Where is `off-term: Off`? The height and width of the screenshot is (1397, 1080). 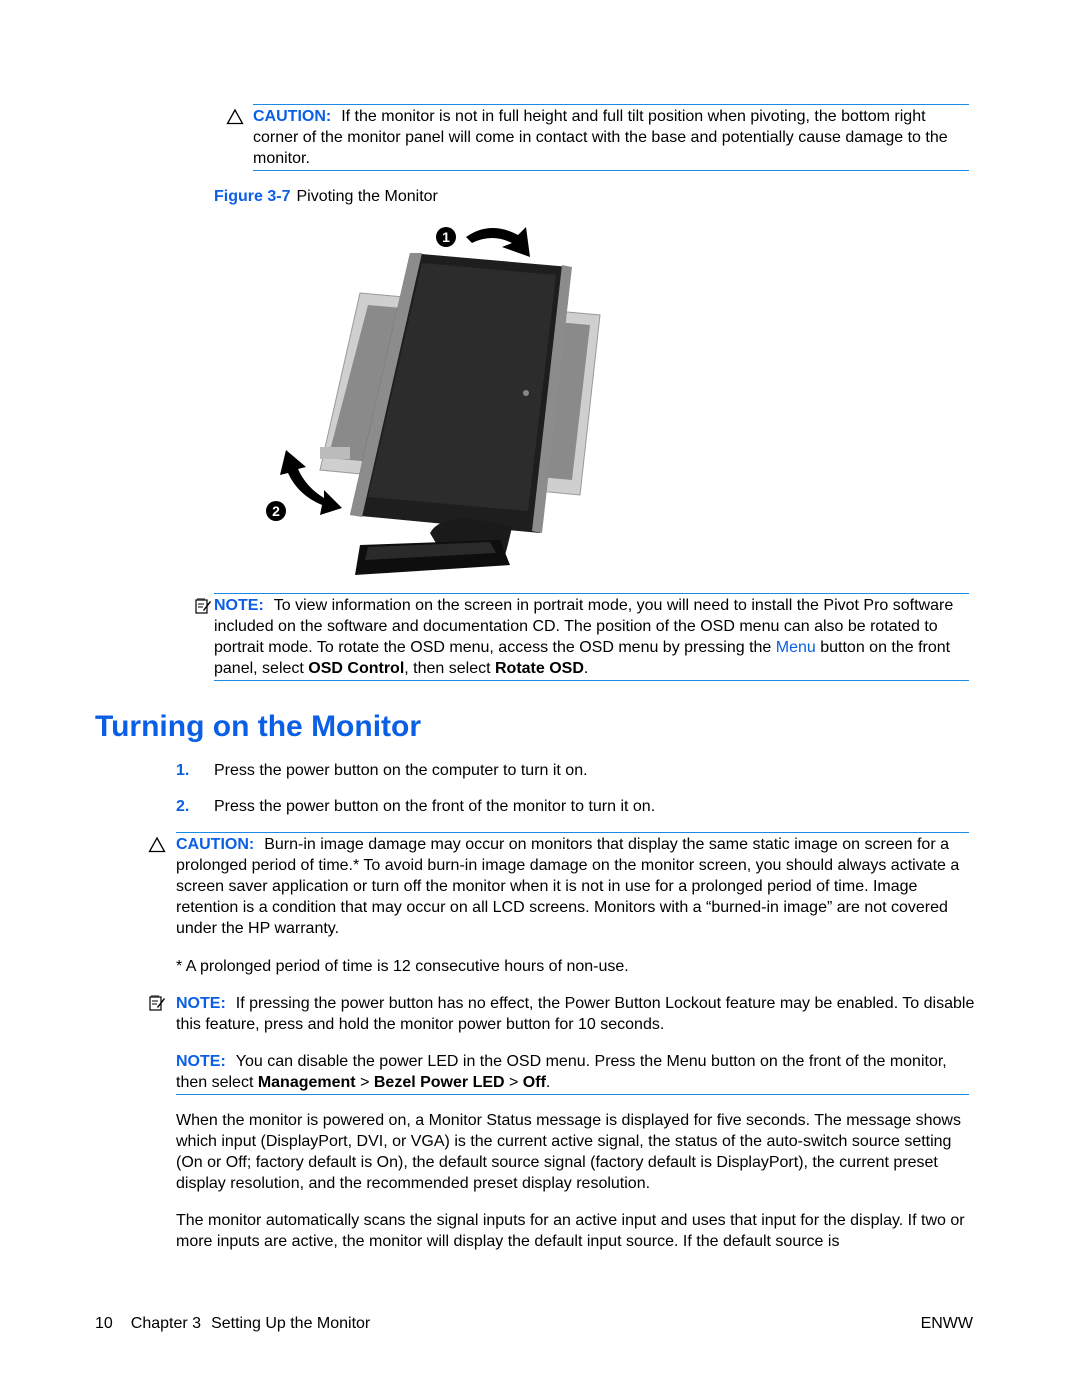 off-term: Off is located at coordinates (534, 1082).